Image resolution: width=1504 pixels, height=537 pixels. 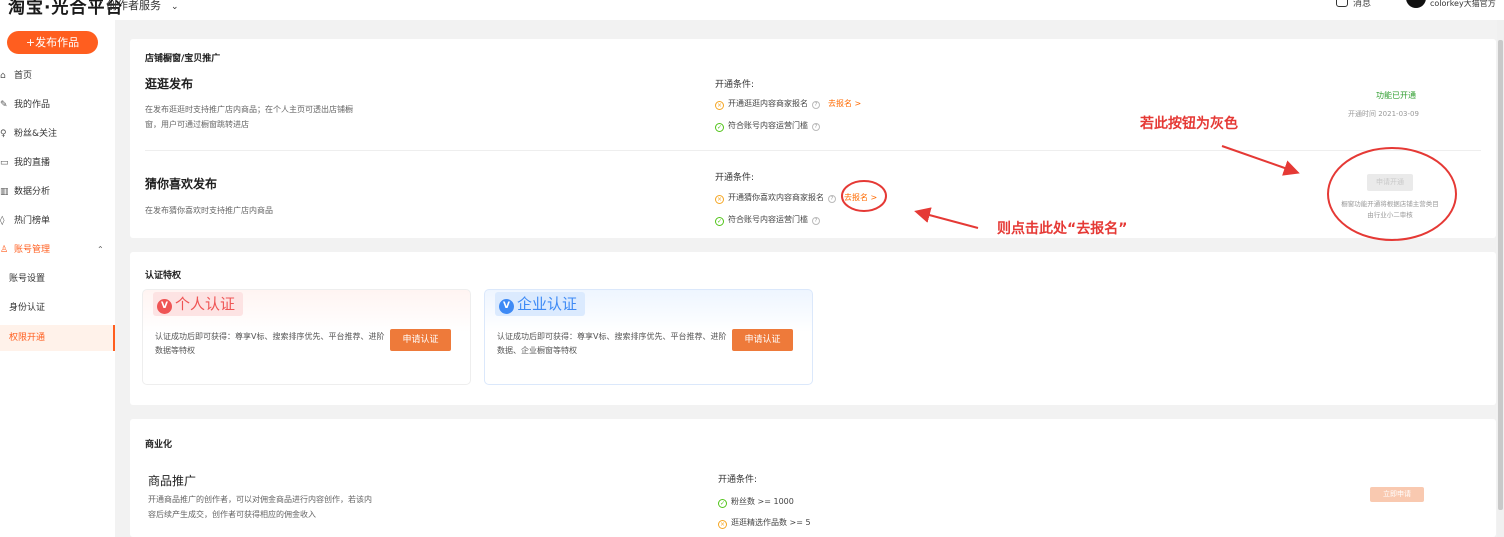 I want to click on top-bar: 淘宝·光合平台 创作者服务 ⌄ 消息 colorkey大猫官方, so click(x=752, y=10).